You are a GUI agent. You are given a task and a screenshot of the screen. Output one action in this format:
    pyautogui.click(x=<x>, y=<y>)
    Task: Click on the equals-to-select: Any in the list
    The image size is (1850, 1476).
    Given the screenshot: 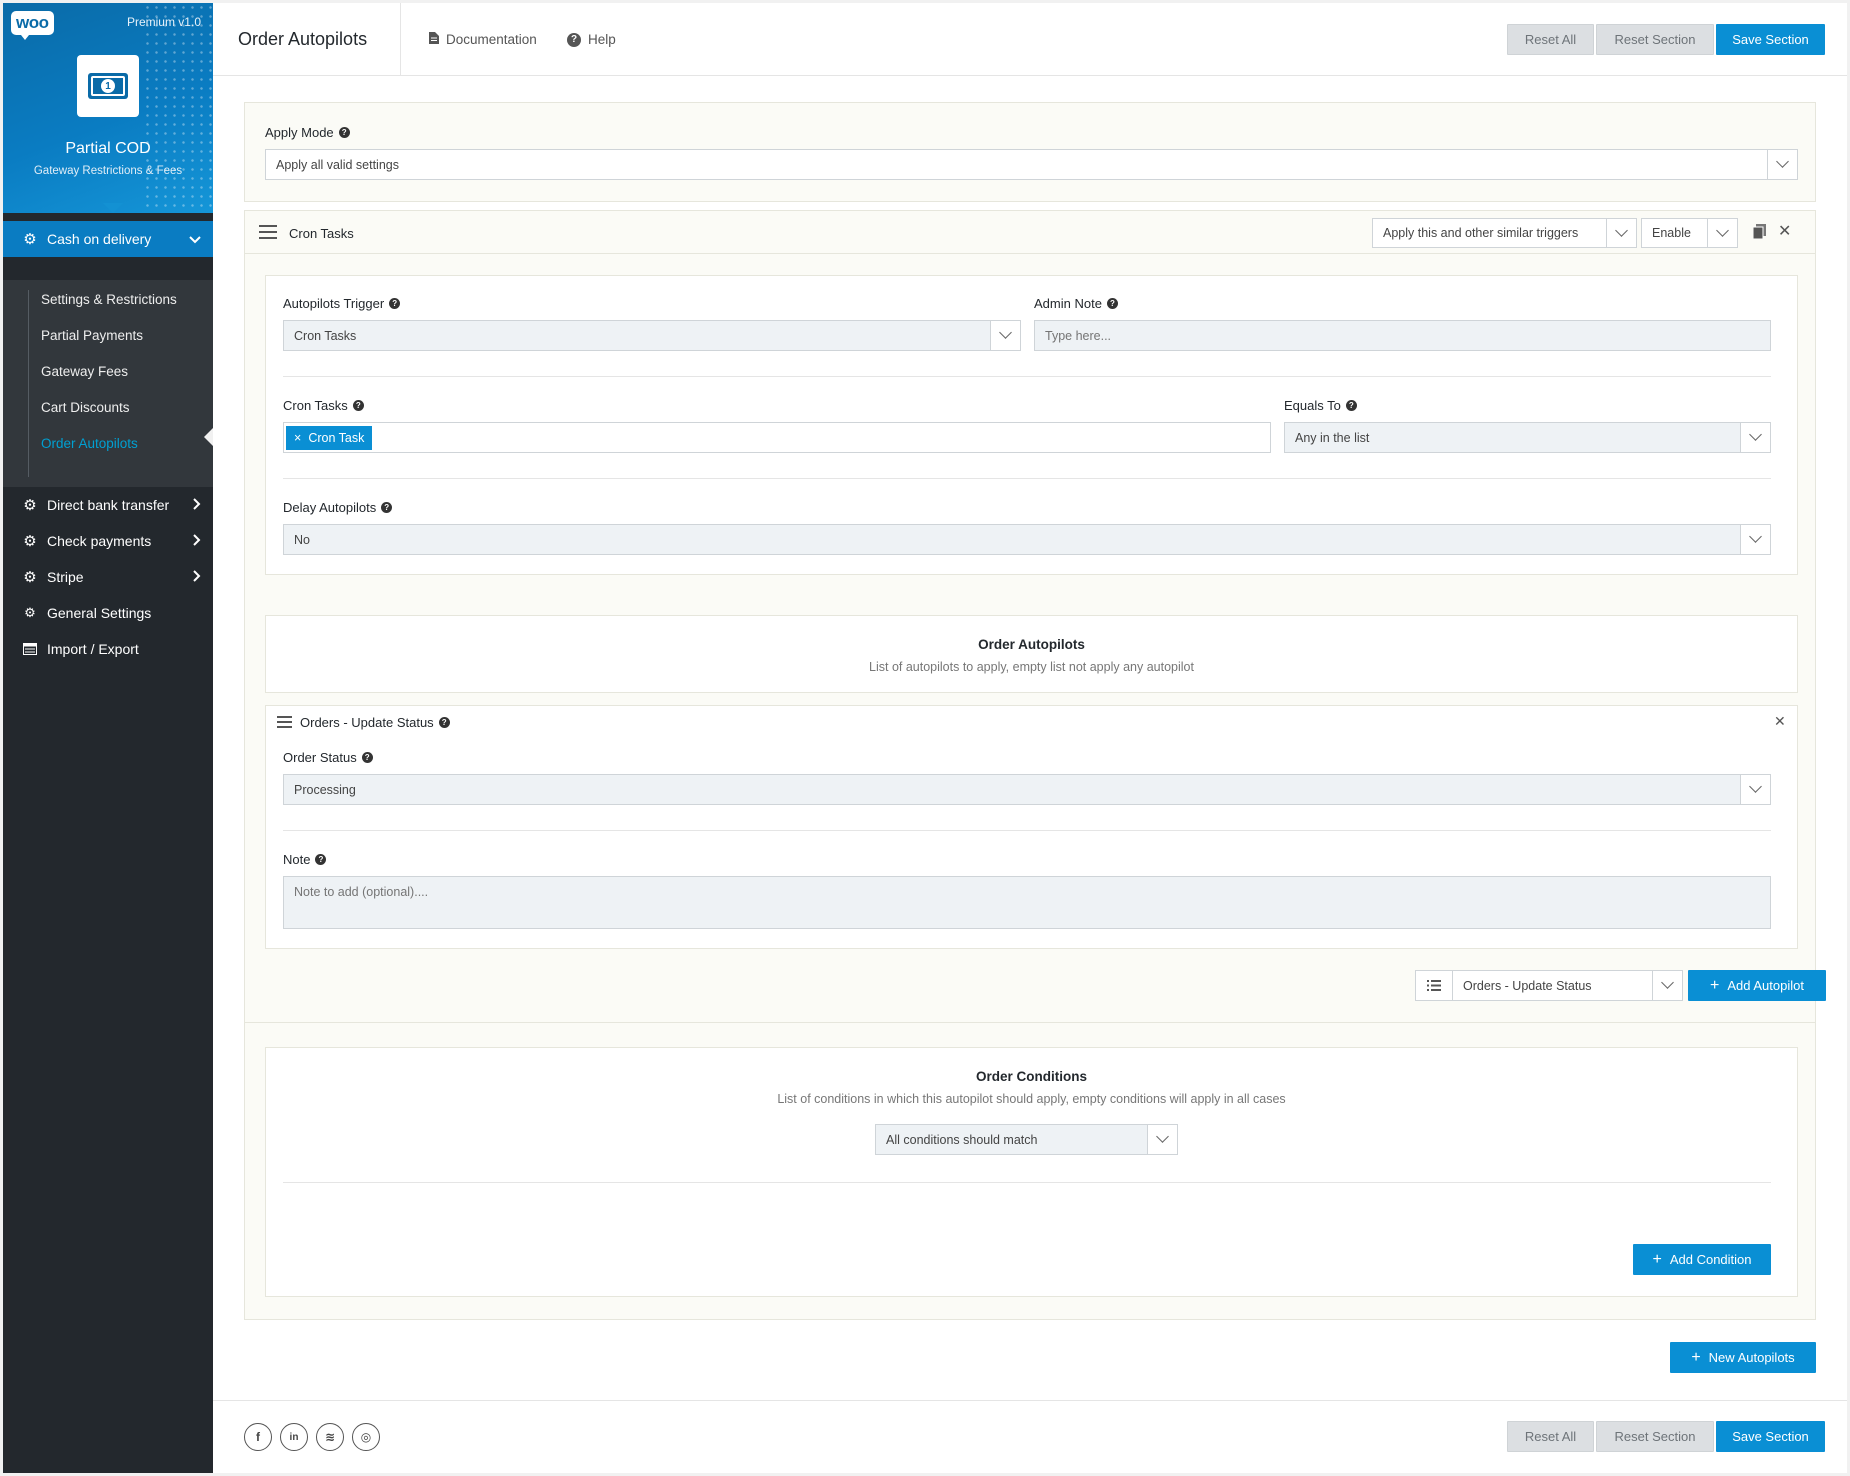 What is the action you would take?
    pyautogui.click(x=1527, y=437)
    